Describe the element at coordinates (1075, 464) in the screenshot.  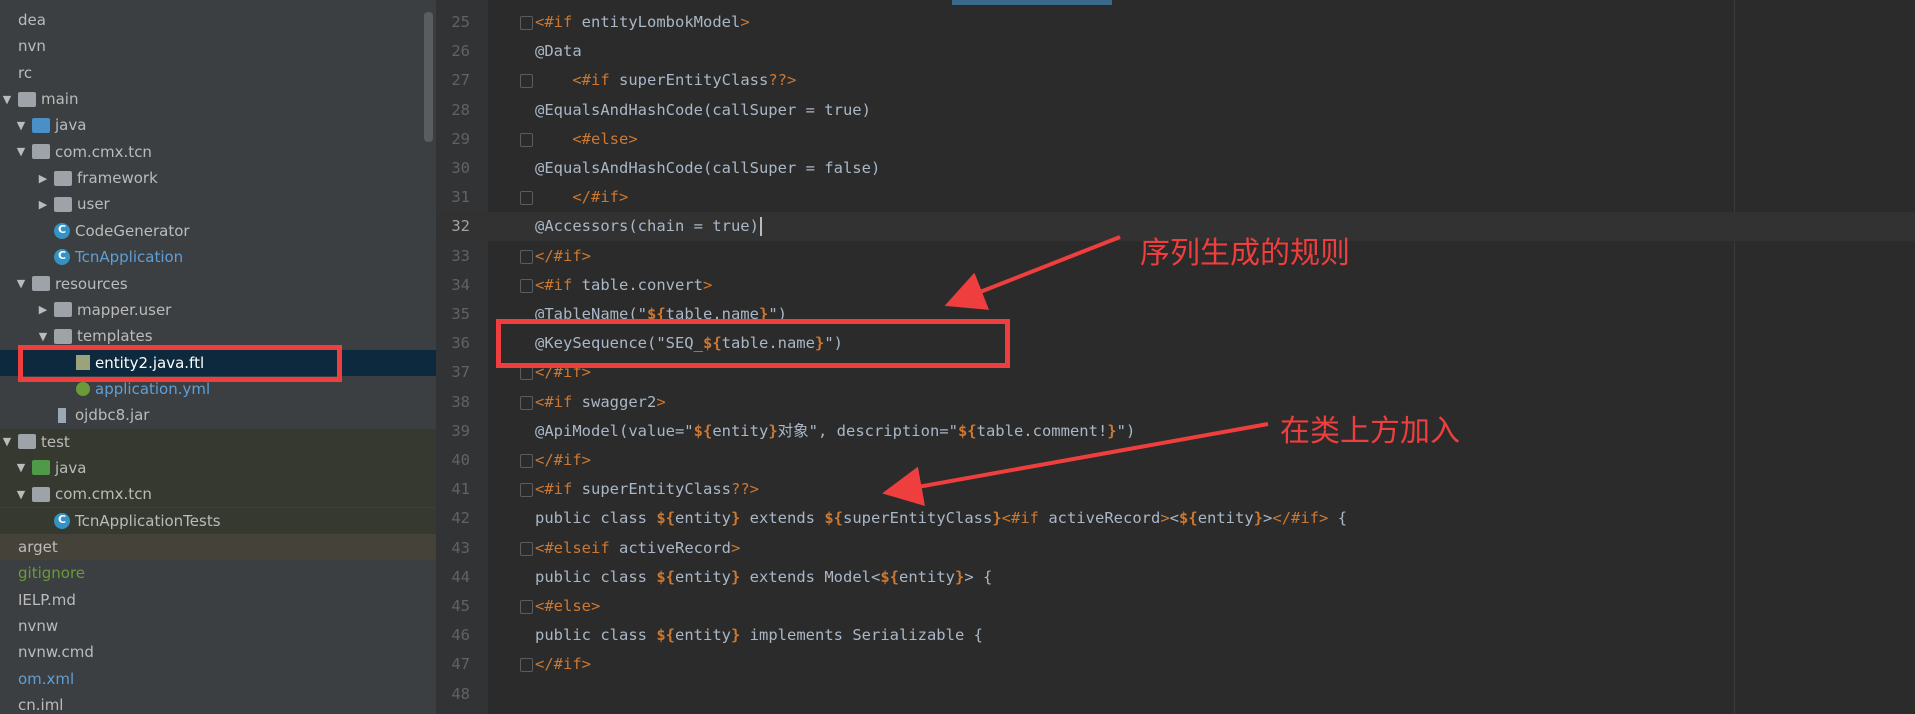
I see `arrow-to-class-declaration` at that location.